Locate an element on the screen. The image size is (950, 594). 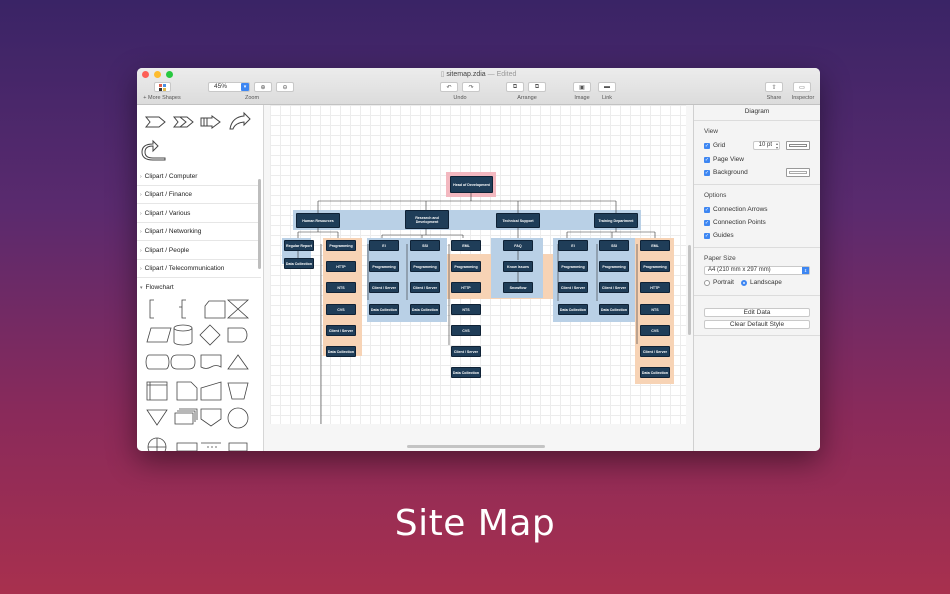
landscape-radio: Landscape is located at coordinates (761, 282).